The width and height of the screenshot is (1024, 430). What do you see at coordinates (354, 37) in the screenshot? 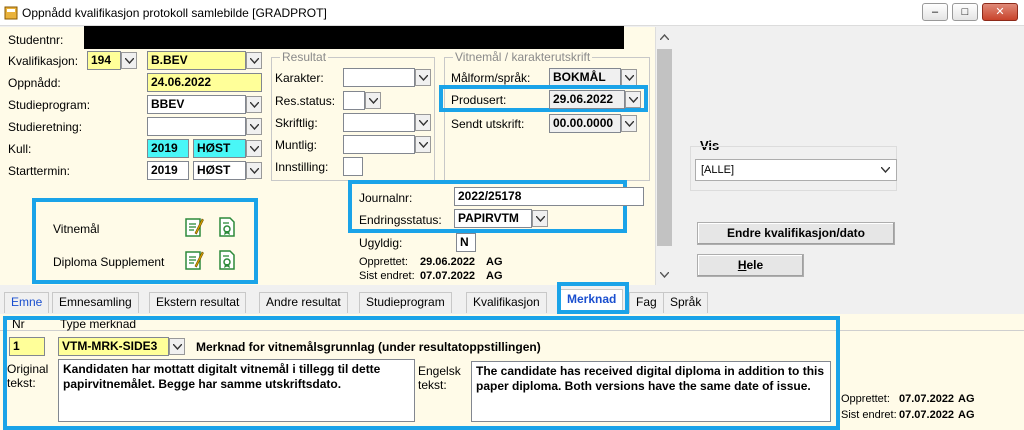
I see `studentnr-redacted` at bounding box center [354, 37].